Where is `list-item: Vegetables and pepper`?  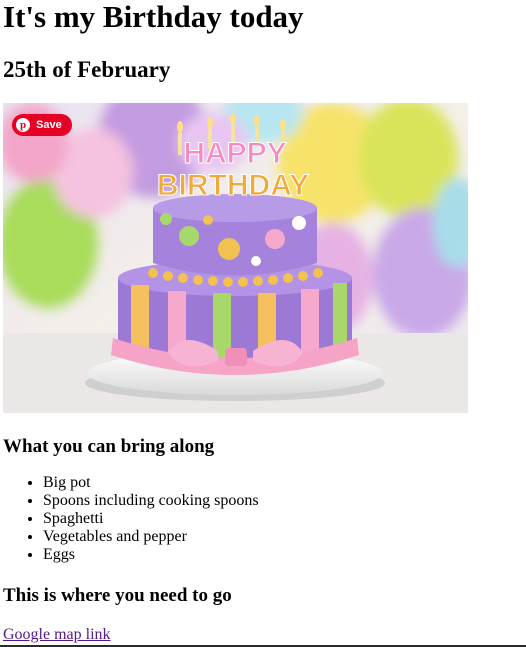 list-item: Vegetables and pepper is located at coordinates (151, 537).